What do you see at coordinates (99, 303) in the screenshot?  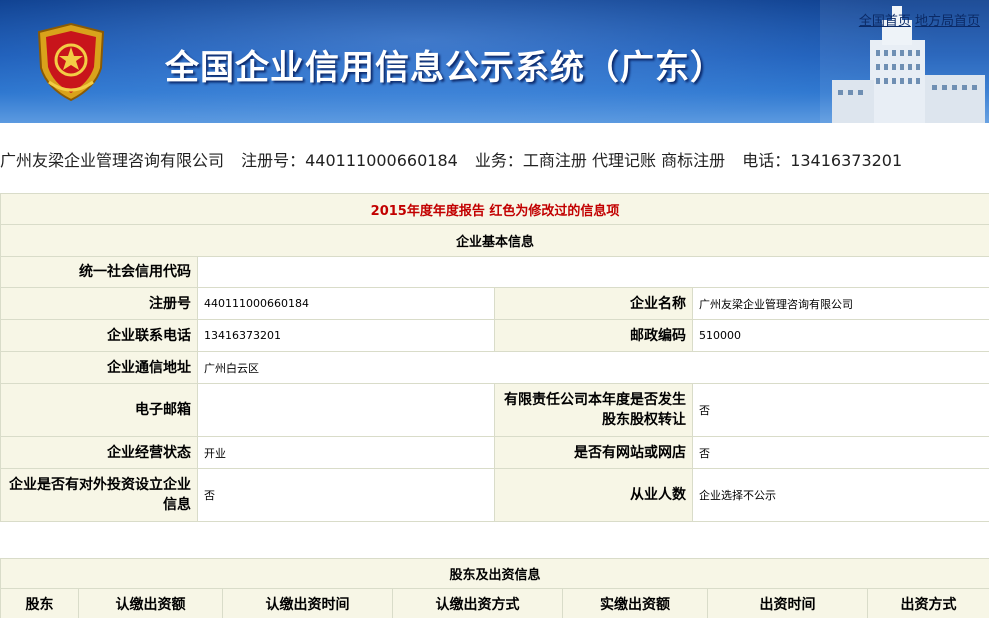 I see `reg-no-label: 注册号` at bounding box center [99, 303].